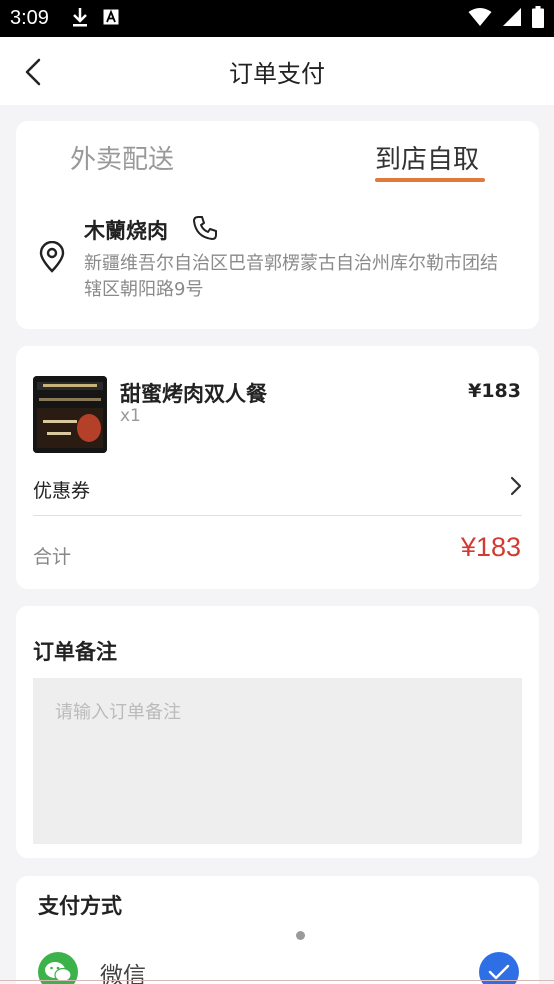 The image size is (554, 984). I want to click on tab-pickup: 到店自取, so click(427, 157).